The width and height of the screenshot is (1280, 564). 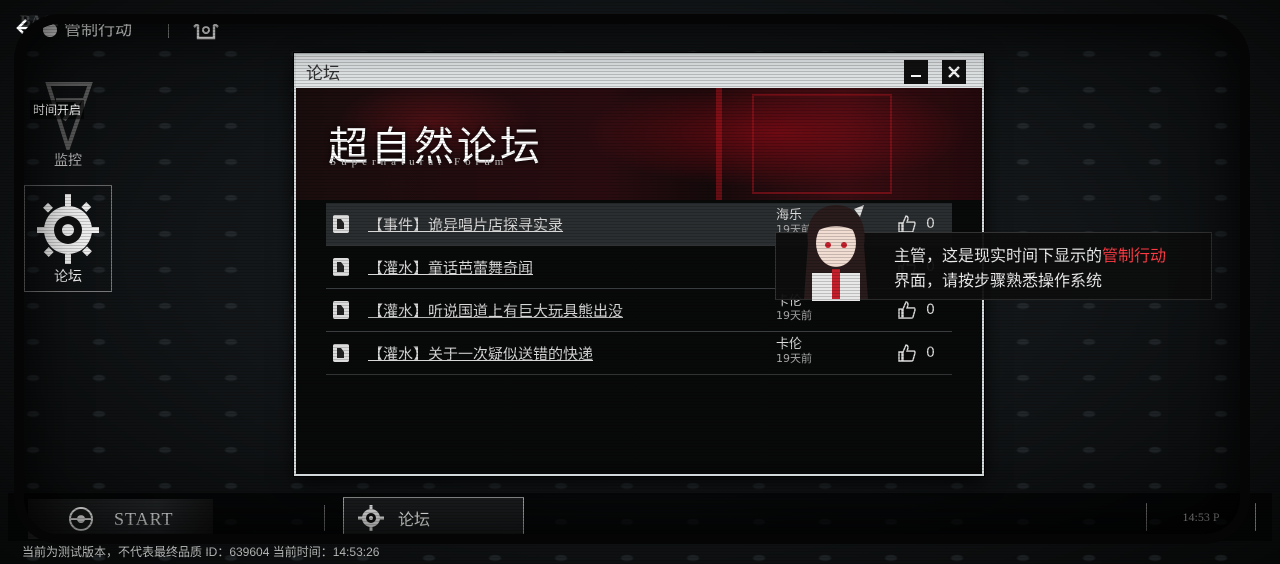 What do you see at coordinates (916, 76) in the screenshot?
I see `minimize-icon` at bounding box center [916, 76].